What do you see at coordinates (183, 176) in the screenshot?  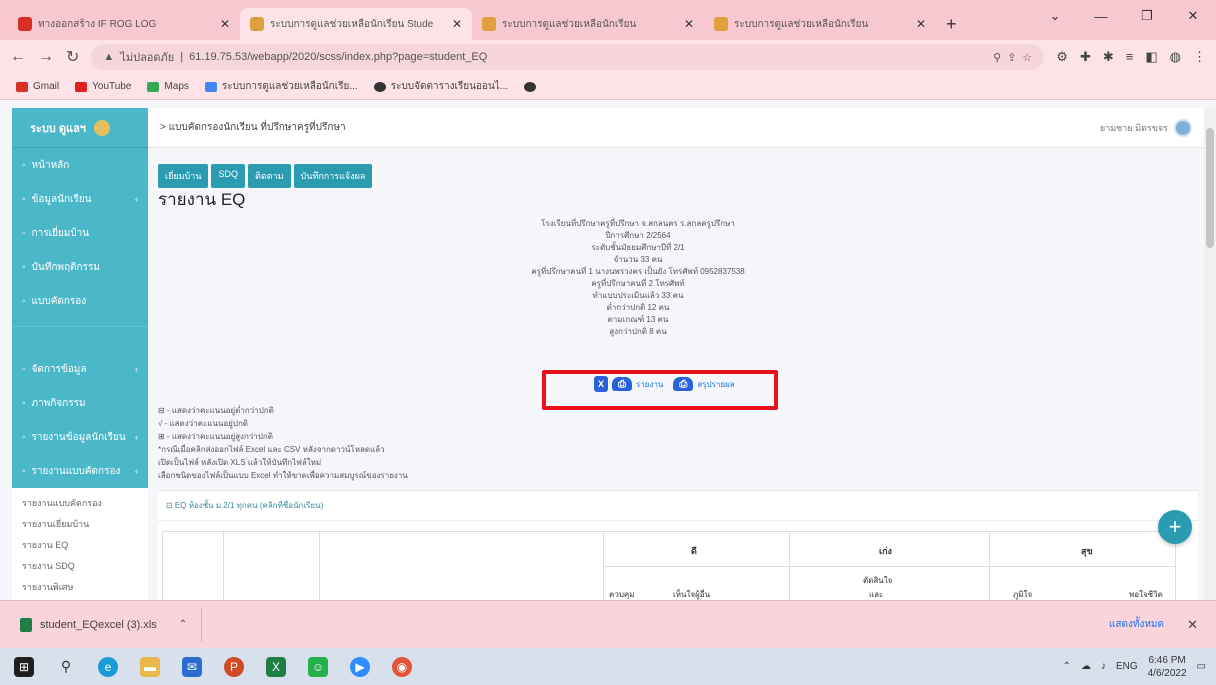 I see `home-visit-button: เยี่ยมบ้าน` at bounding box center [183, 176].